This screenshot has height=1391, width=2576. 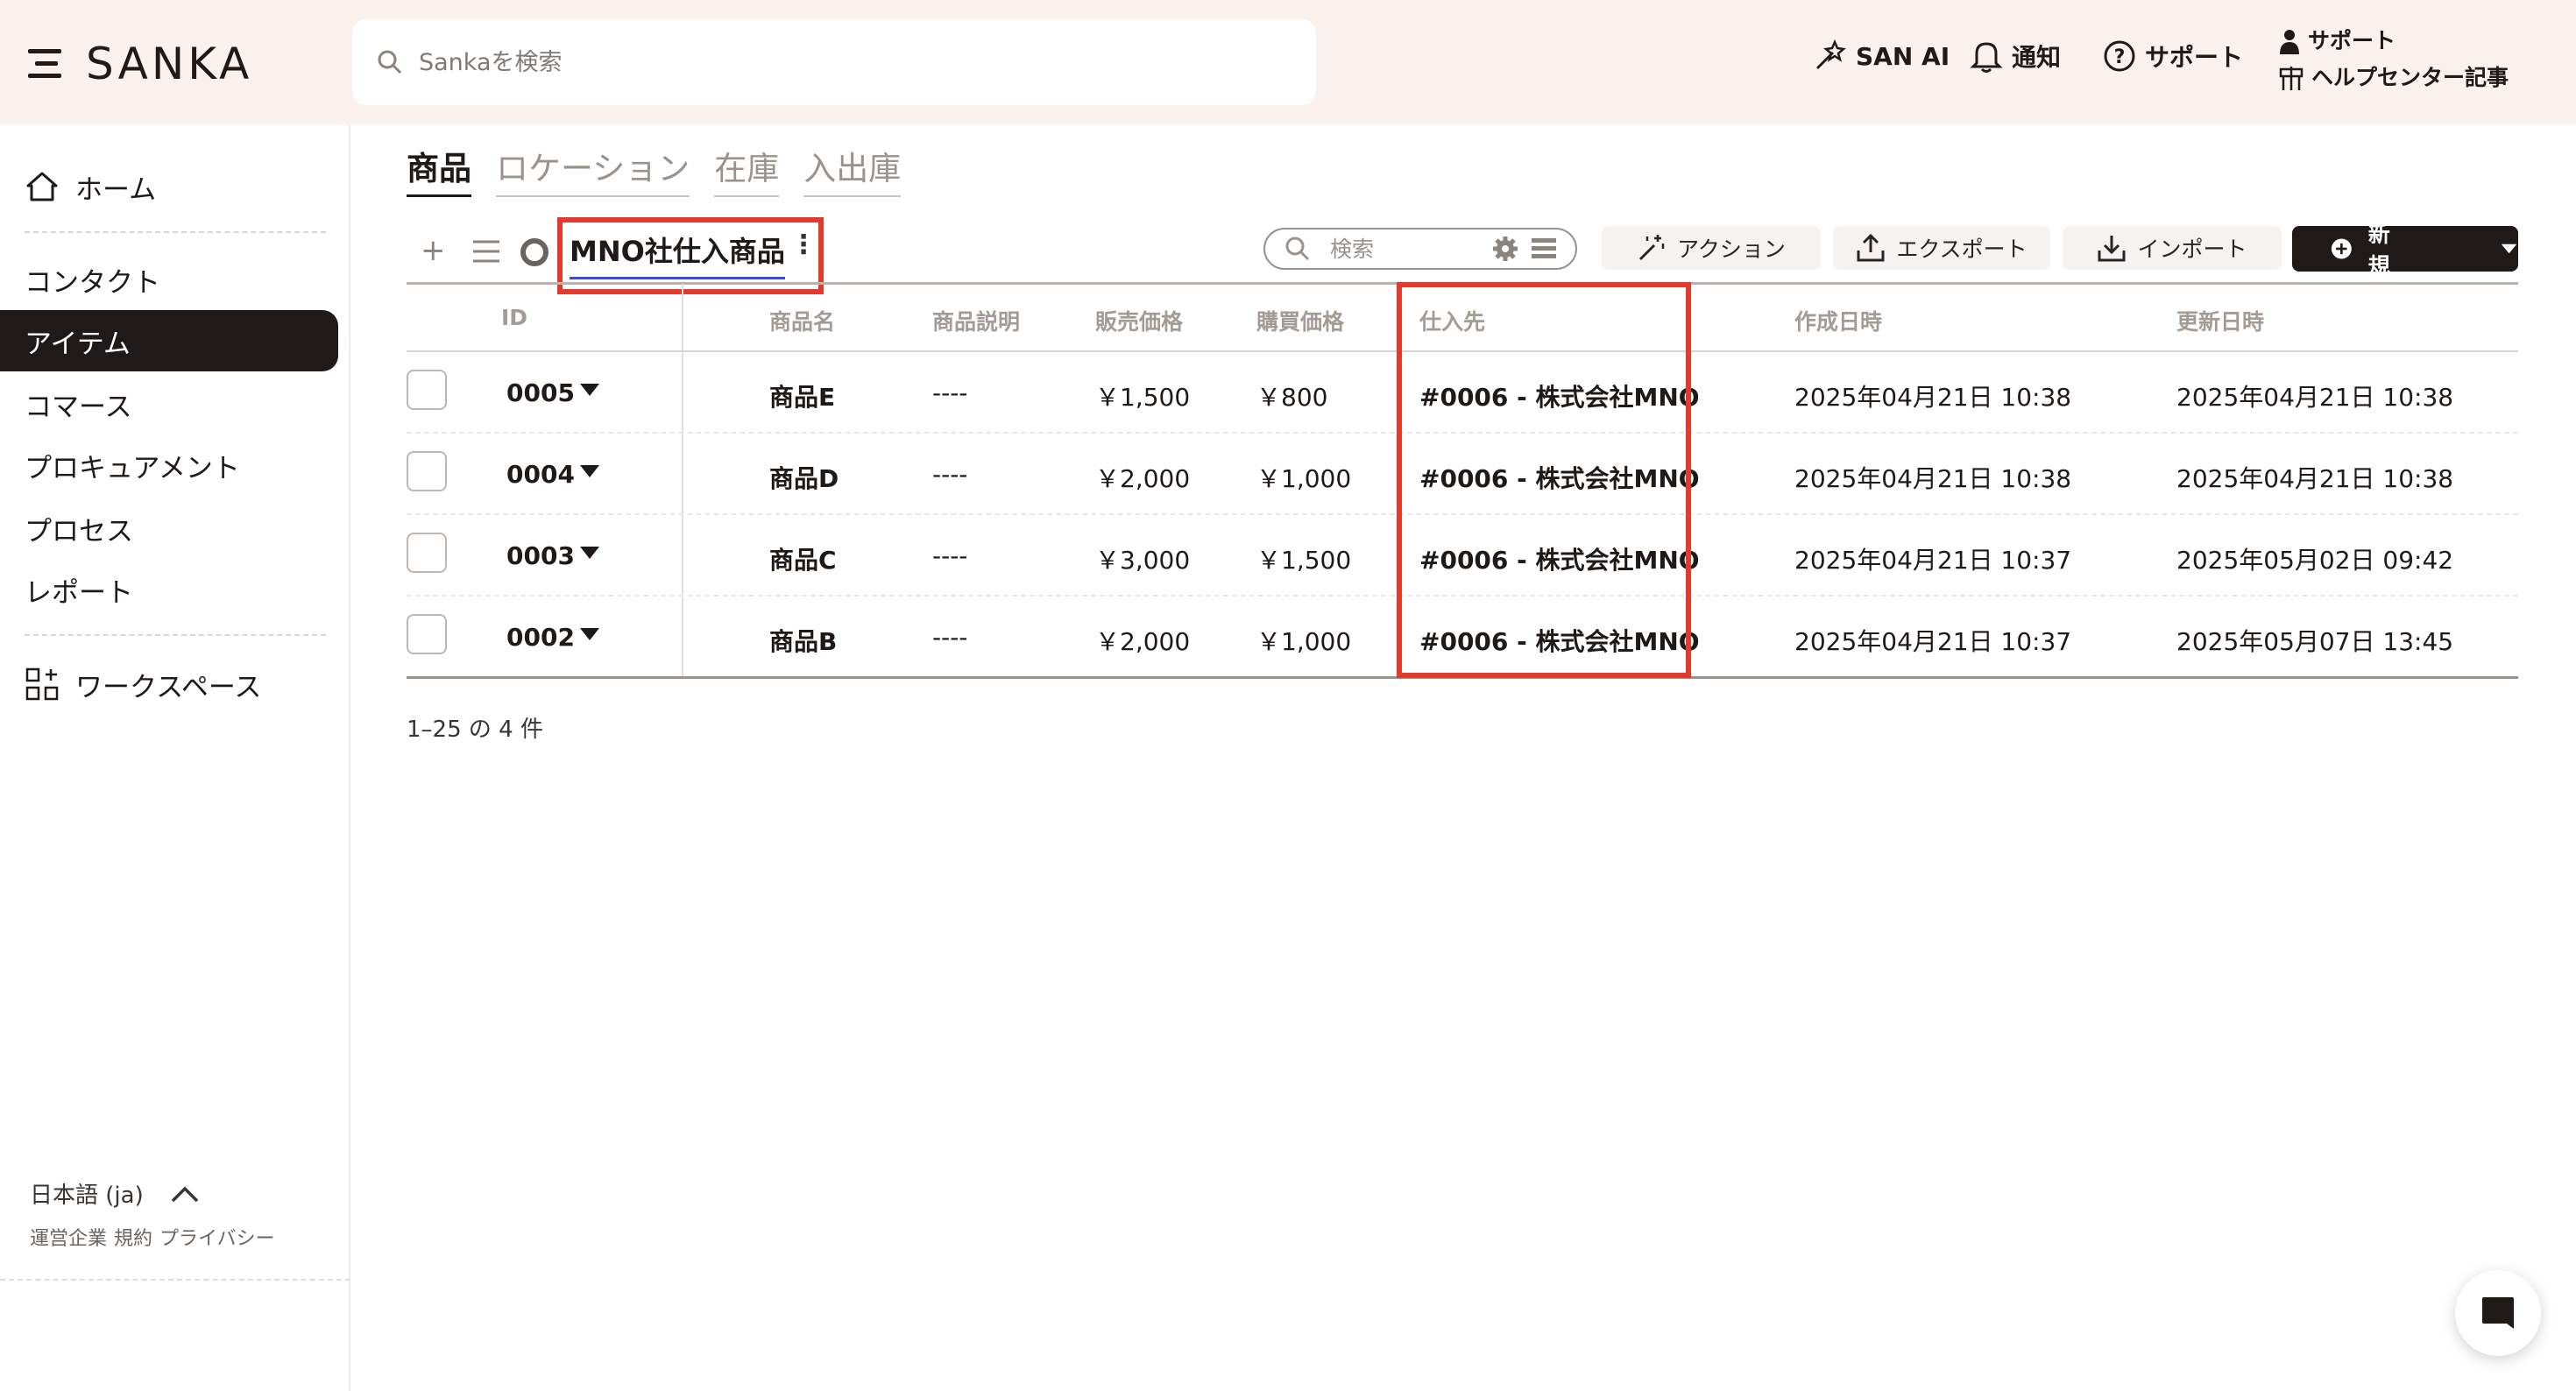 What do you see at coordinates (1962, 249) in the screenshot?
I see `export-label: エクスポート` at bounding box center [1962, 249].